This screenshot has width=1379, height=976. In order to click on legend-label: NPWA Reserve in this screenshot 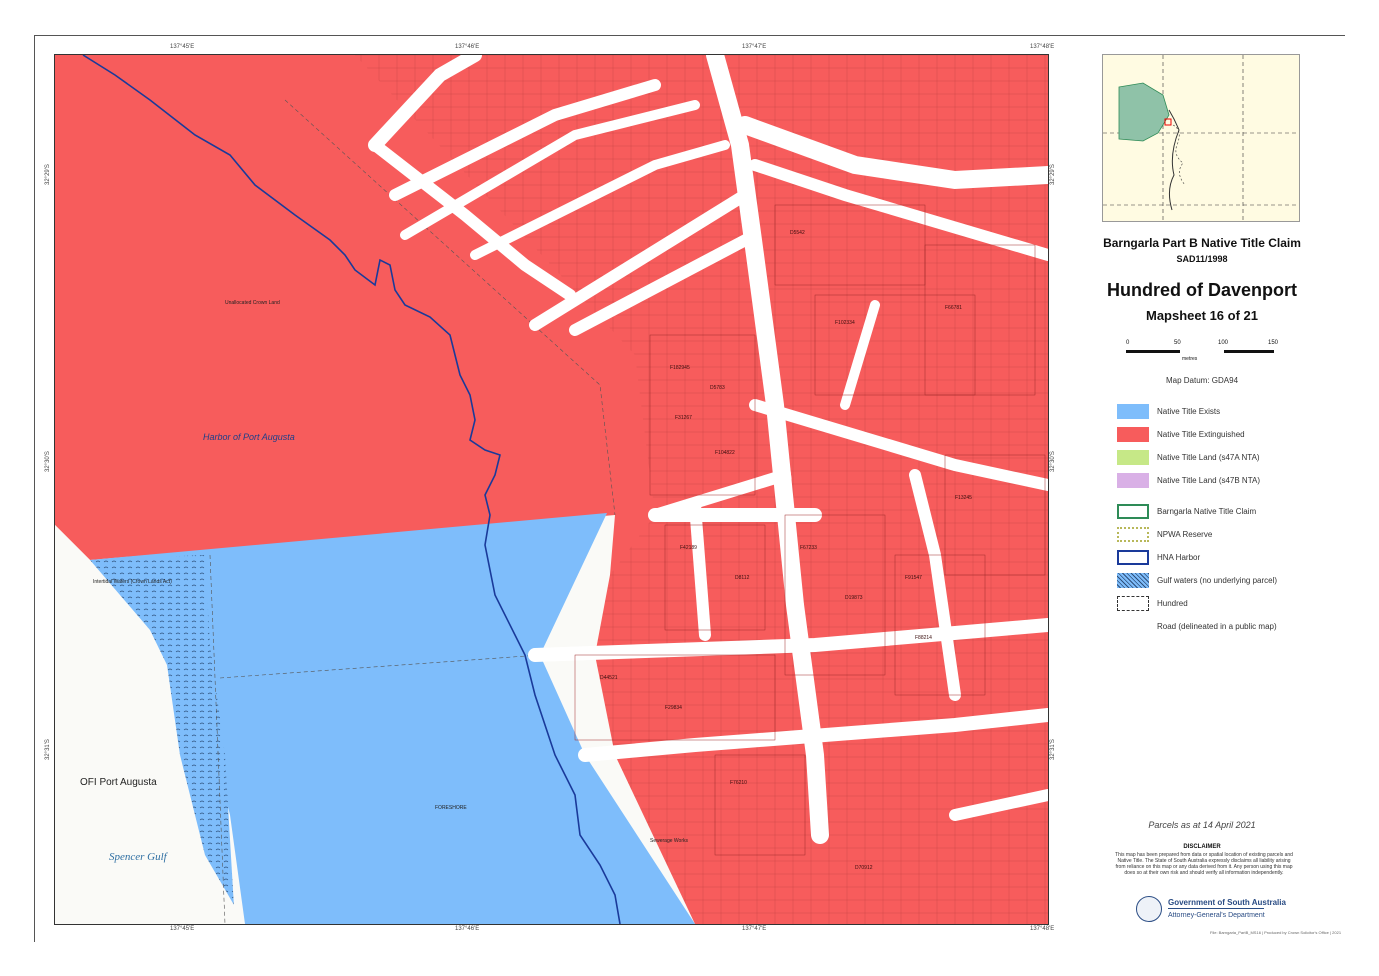, I will do `click(1185, 534)`.